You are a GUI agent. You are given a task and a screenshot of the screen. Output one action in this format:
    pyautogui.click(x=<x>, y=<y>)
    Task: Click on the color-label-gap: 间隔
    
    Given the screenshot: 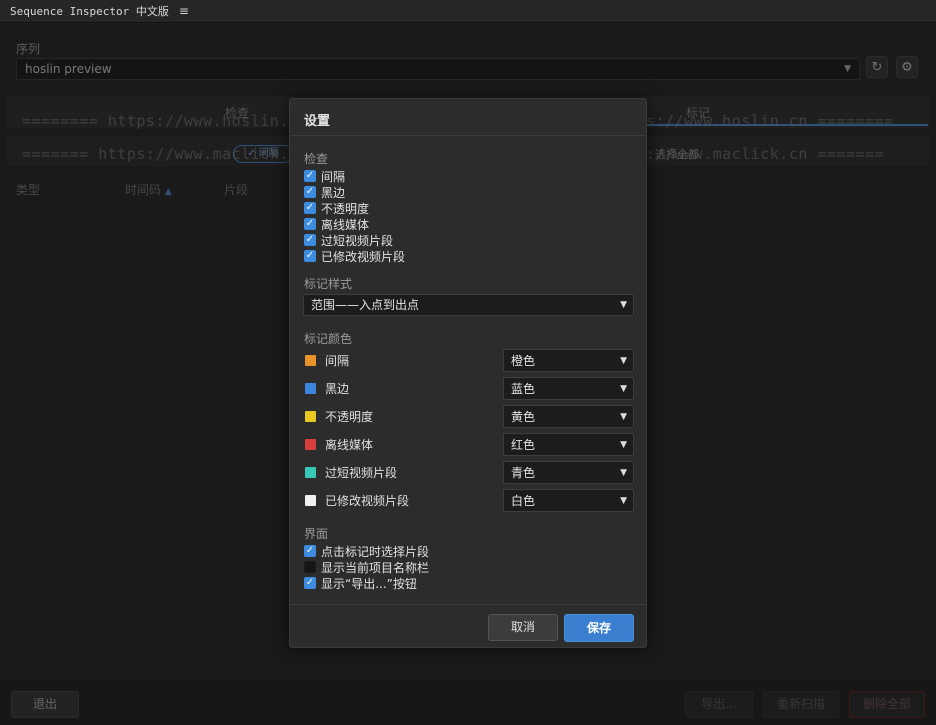 What is the action you would take?
    pyautogui.click(x=337, y=361)
    